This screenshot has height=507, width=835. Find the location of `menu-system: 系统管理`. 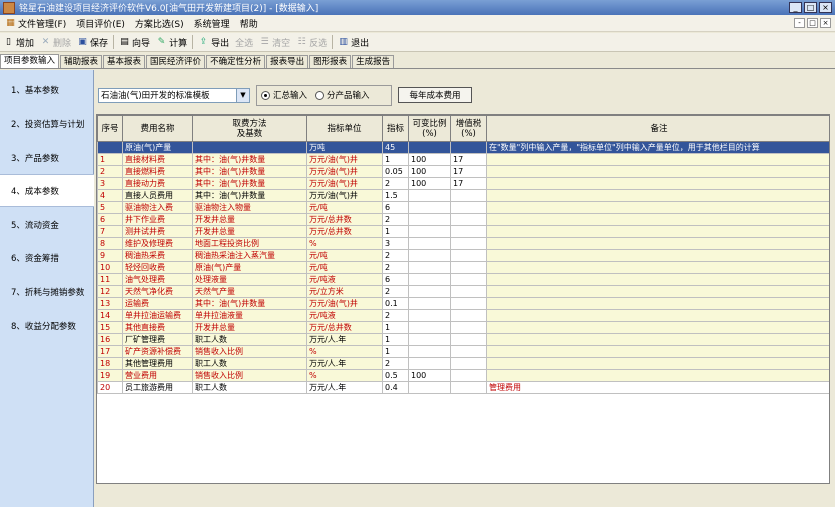

menu-system: 系统管理 is located at coordinates (212, 23).